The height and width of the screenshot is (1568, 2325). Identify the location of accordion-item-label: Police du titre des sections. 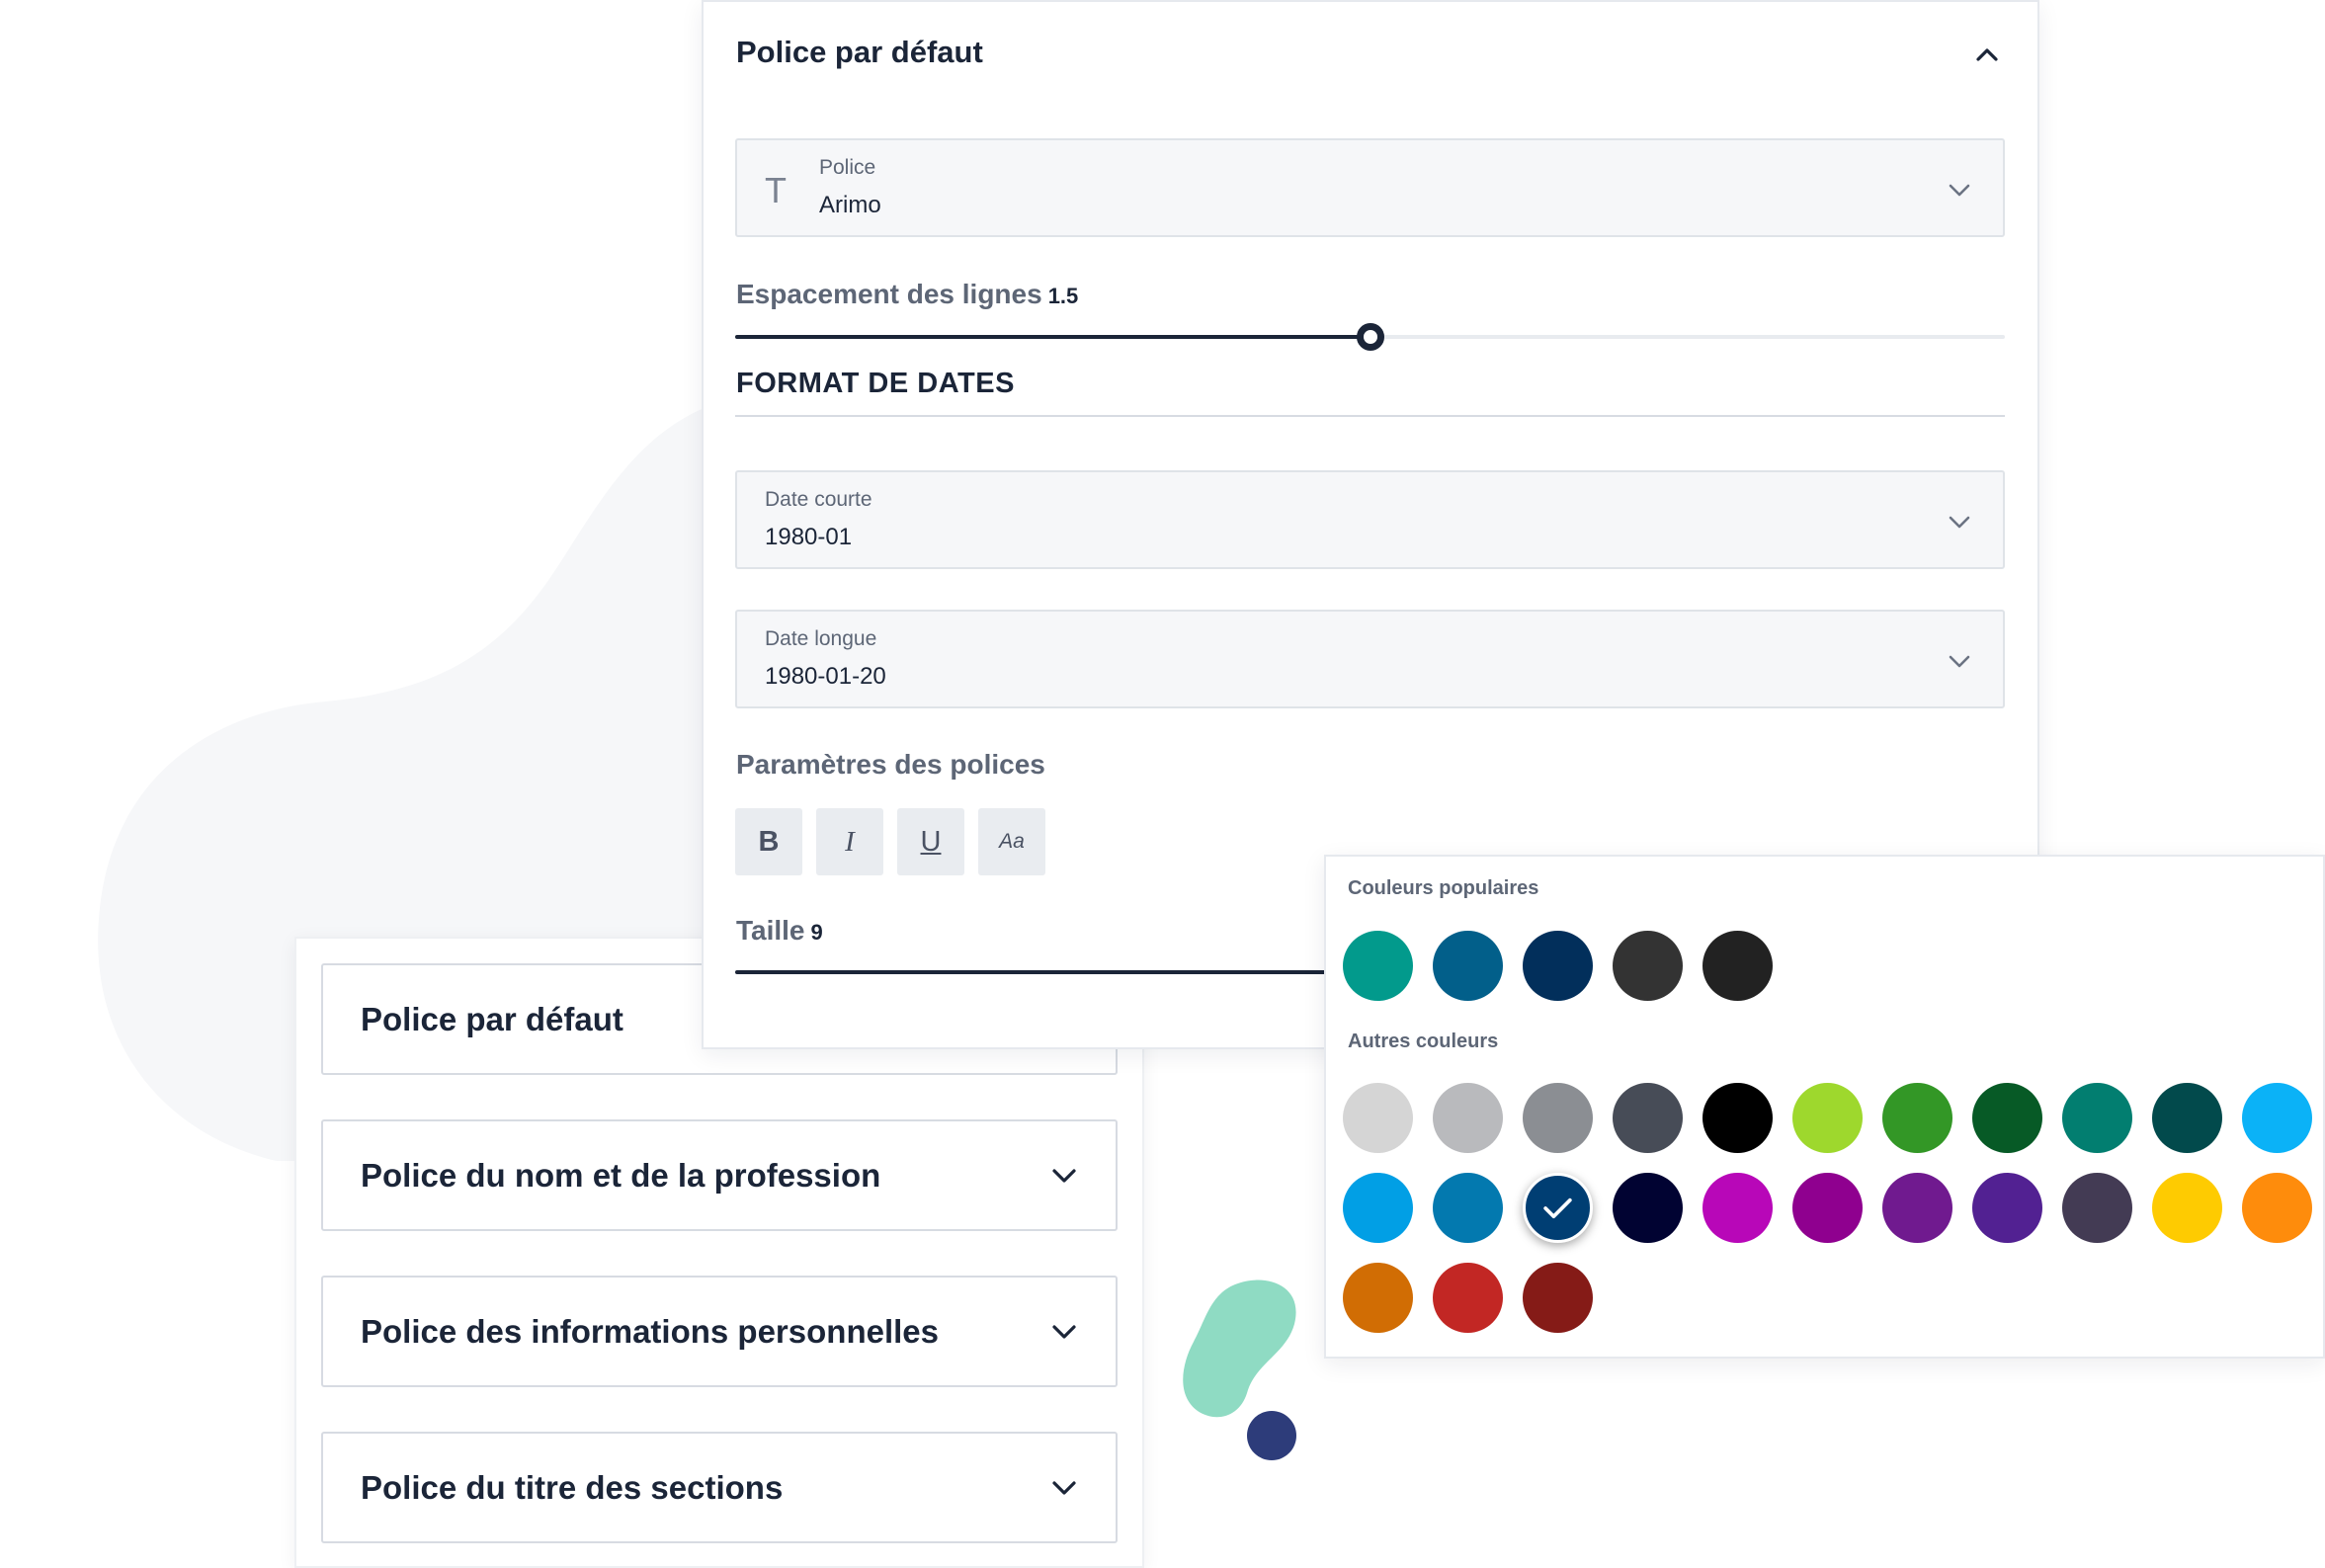
(572, 1487).